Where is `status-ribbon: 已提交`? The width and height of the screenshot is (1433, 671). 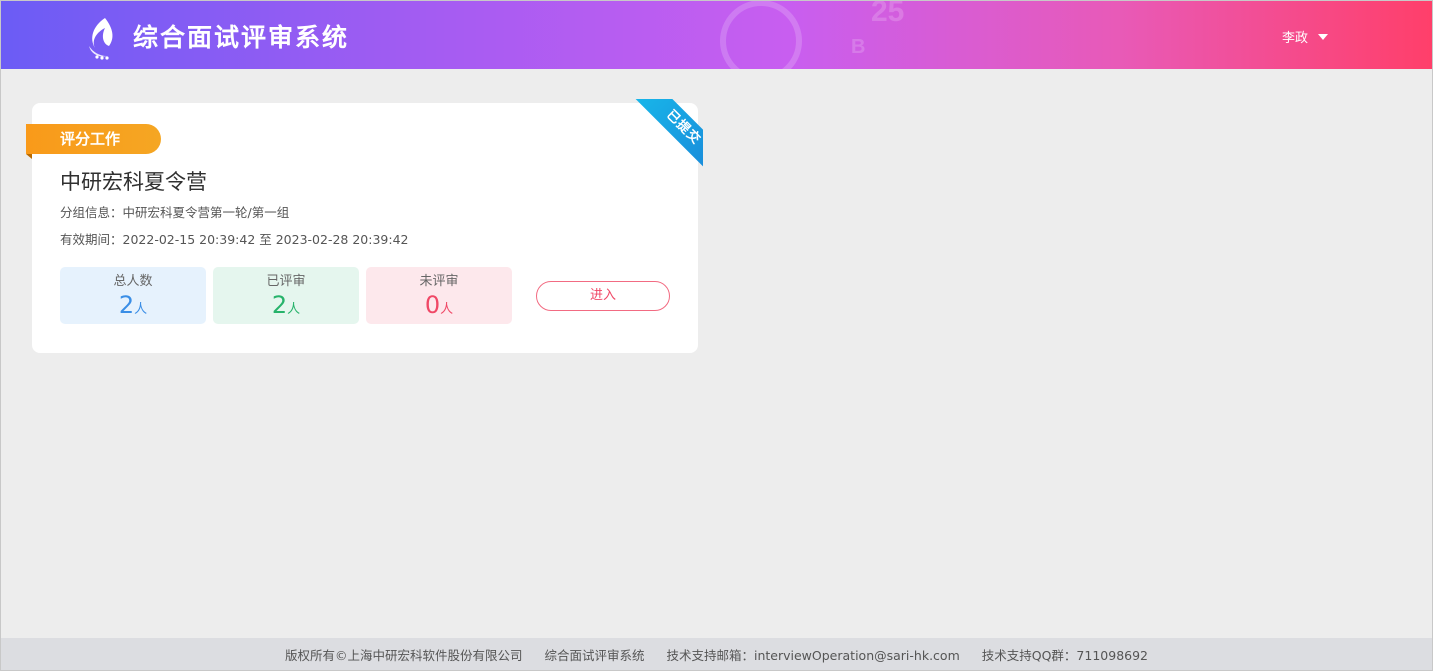 status-ribbon: 已提交 is located at coordinates (662, 138).